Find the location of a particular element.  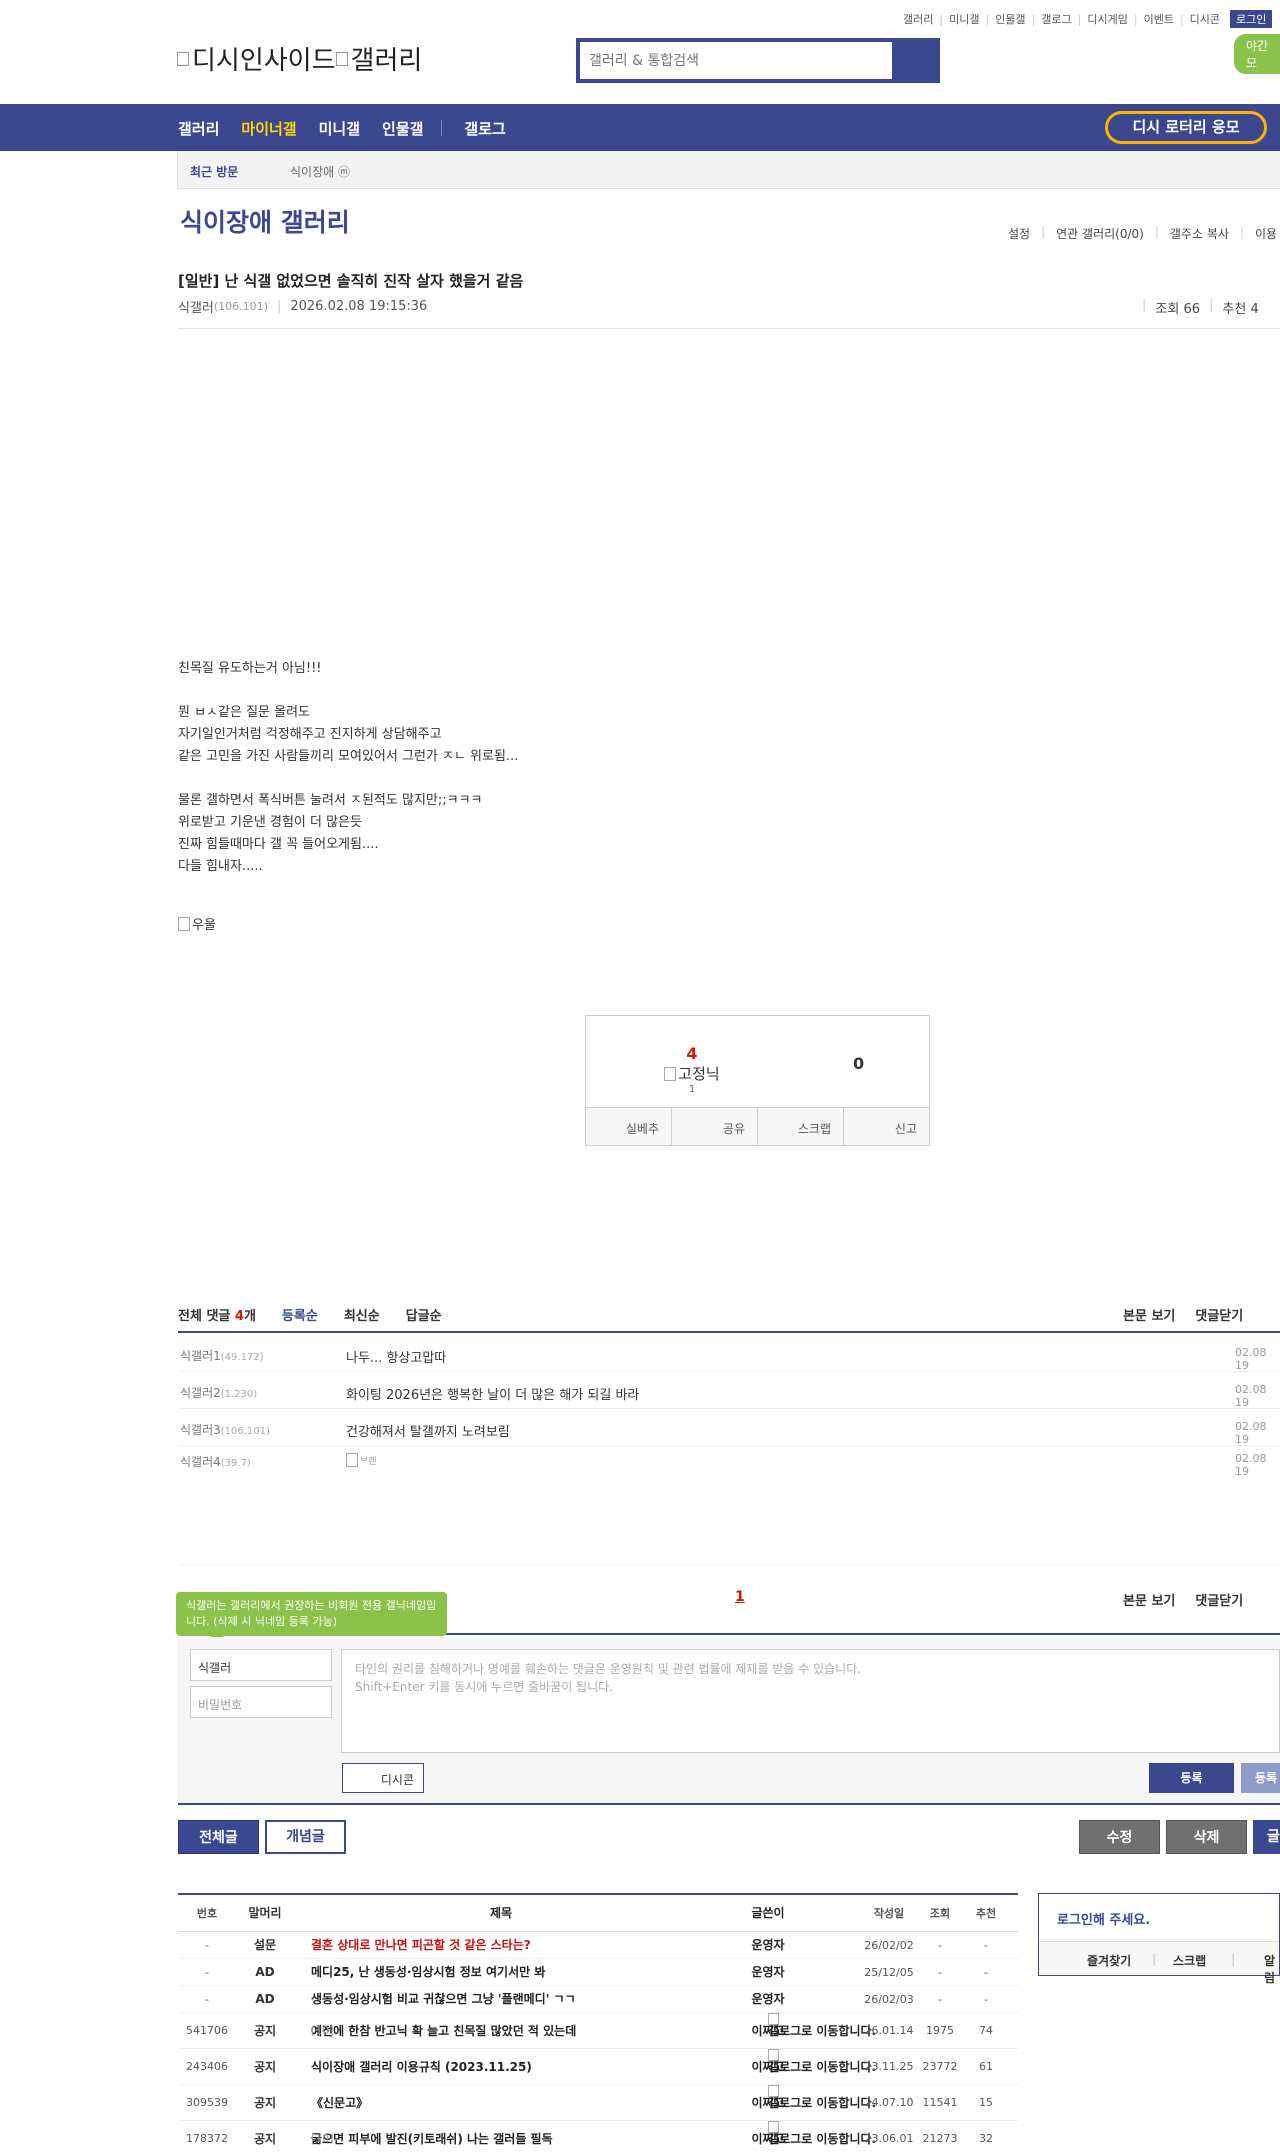

night-mode-button: 야간 모 is located at coordinates (1257, 54).